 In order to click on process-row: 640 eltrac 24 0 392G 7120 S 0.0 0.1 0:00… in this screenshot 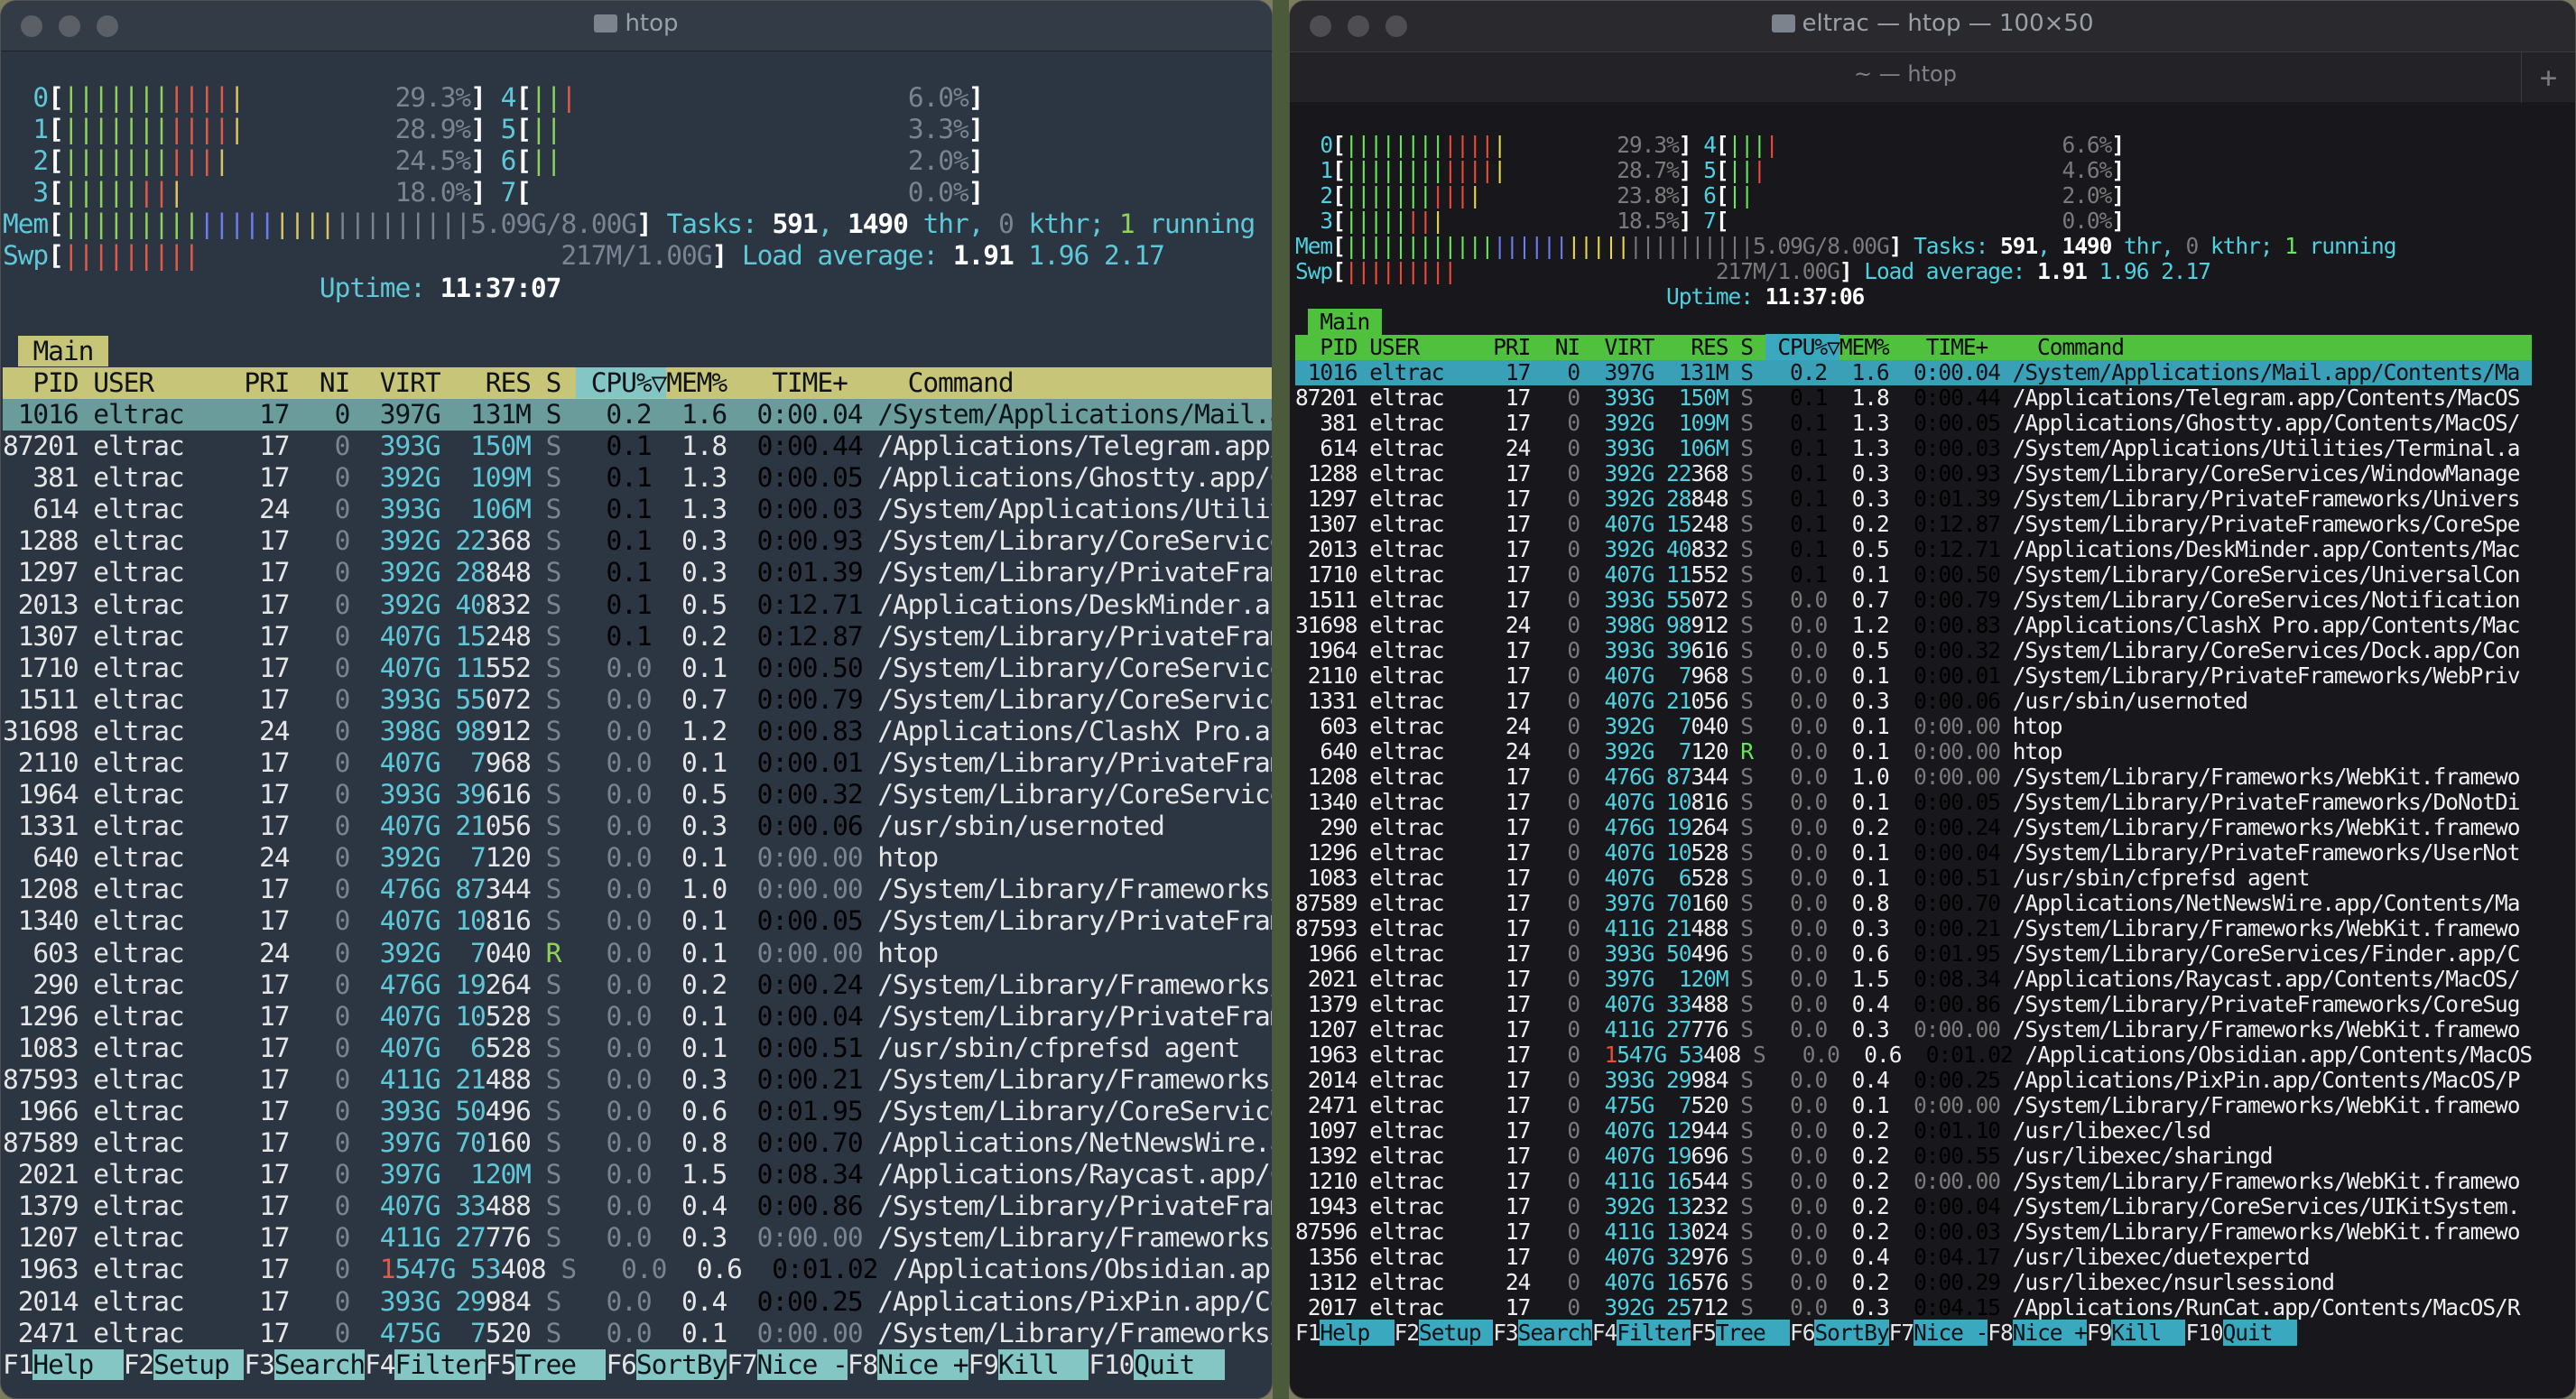, I will do `click(637, 858)`.